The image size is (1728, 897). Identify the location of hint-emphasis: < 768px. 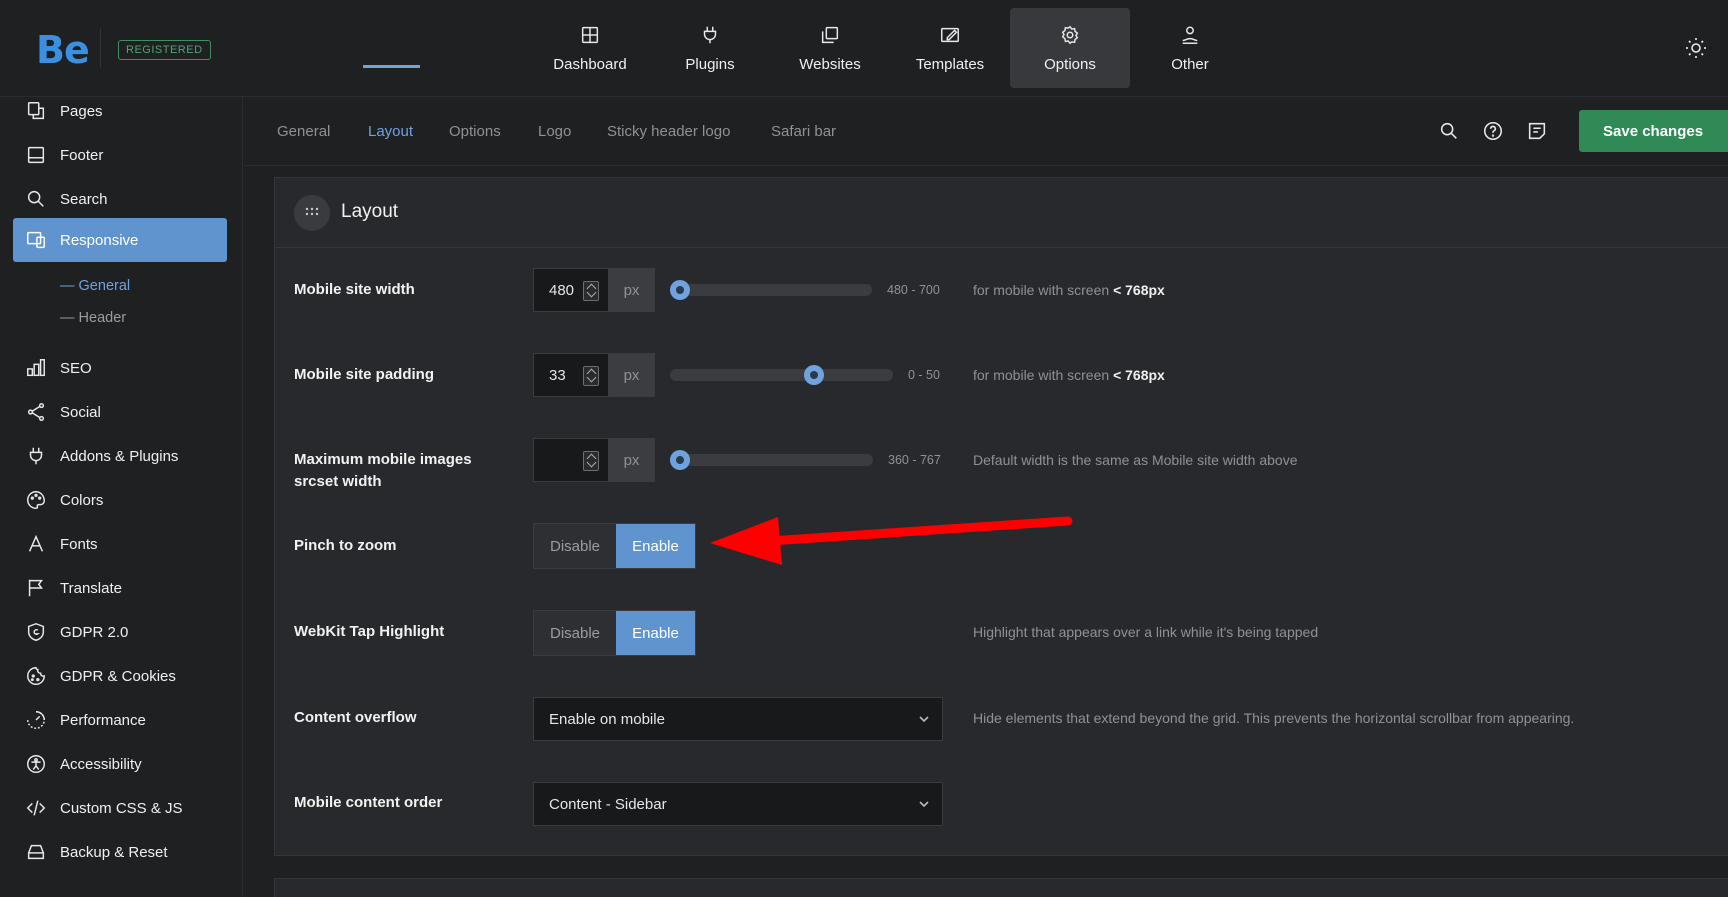
(1139, 290).